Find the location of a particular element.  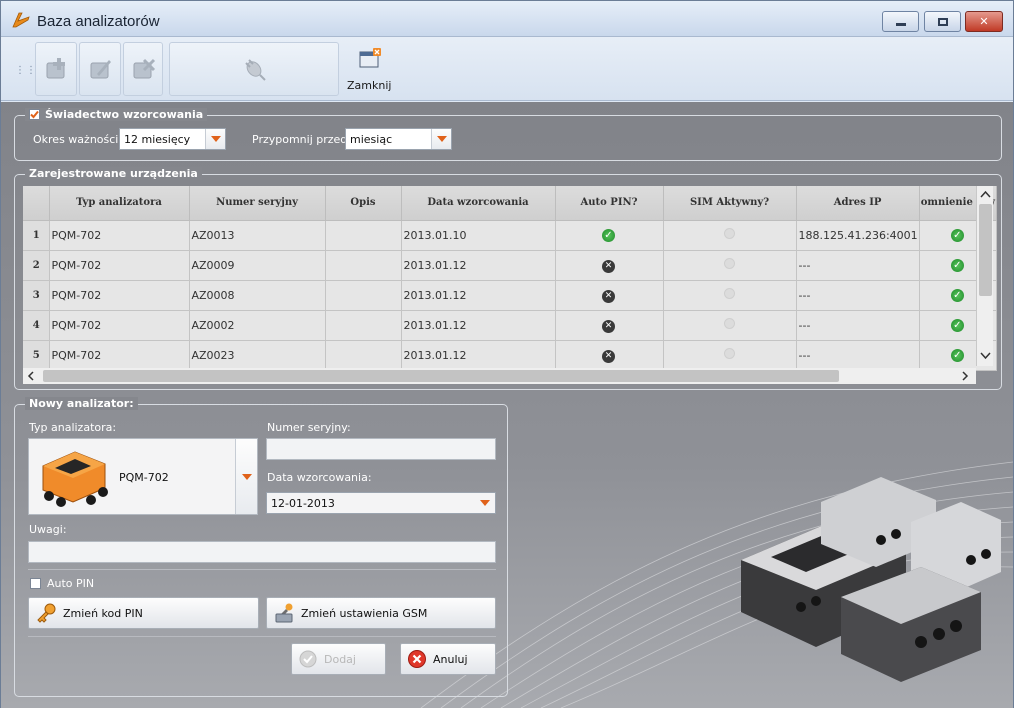

change-pin-button: Zmień kod PIN is located at coordinates (143, 613).